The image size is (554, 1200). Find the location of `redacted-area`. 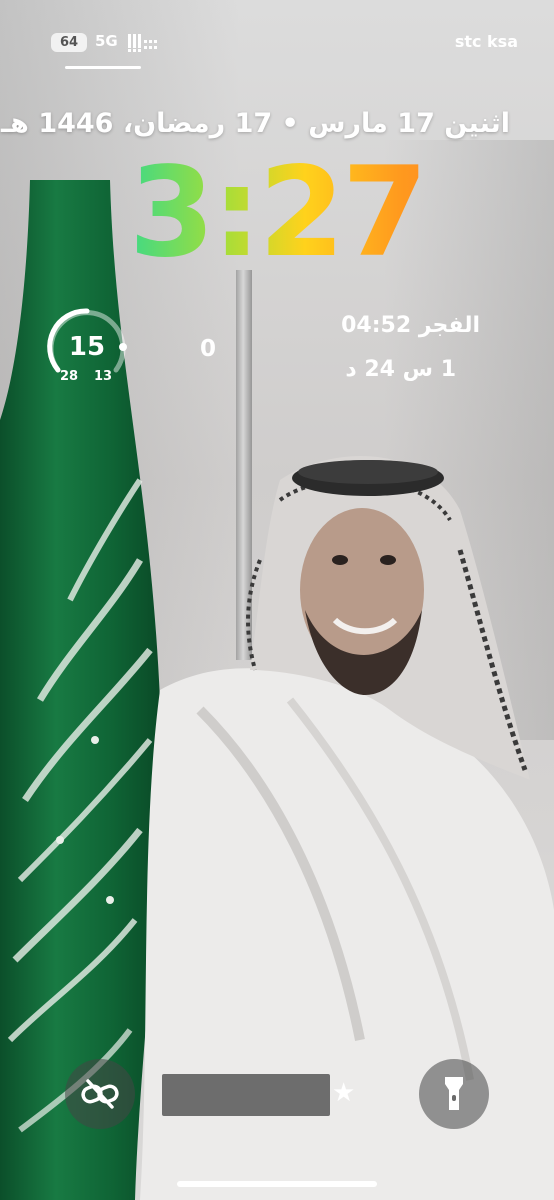

redacted-area is located at coordinates (246, 1095).